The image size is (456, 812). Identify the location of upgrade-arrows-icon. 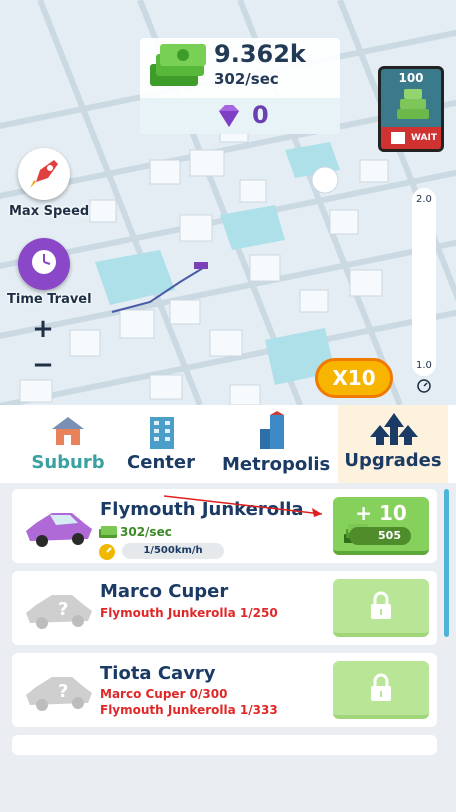
(394, 429).